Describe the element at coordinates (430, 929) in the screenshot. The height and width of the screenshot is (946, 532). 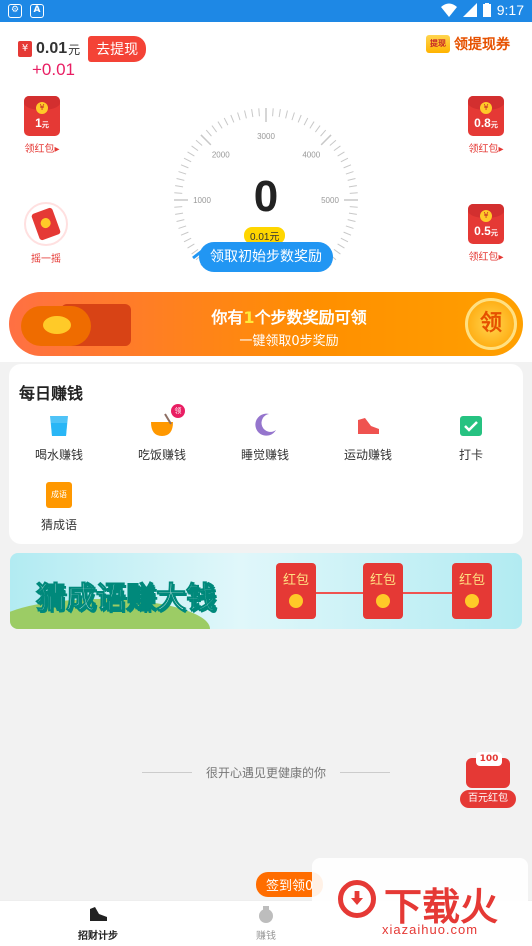
I see `watermark-url: xiazaihuo.com` at that location.